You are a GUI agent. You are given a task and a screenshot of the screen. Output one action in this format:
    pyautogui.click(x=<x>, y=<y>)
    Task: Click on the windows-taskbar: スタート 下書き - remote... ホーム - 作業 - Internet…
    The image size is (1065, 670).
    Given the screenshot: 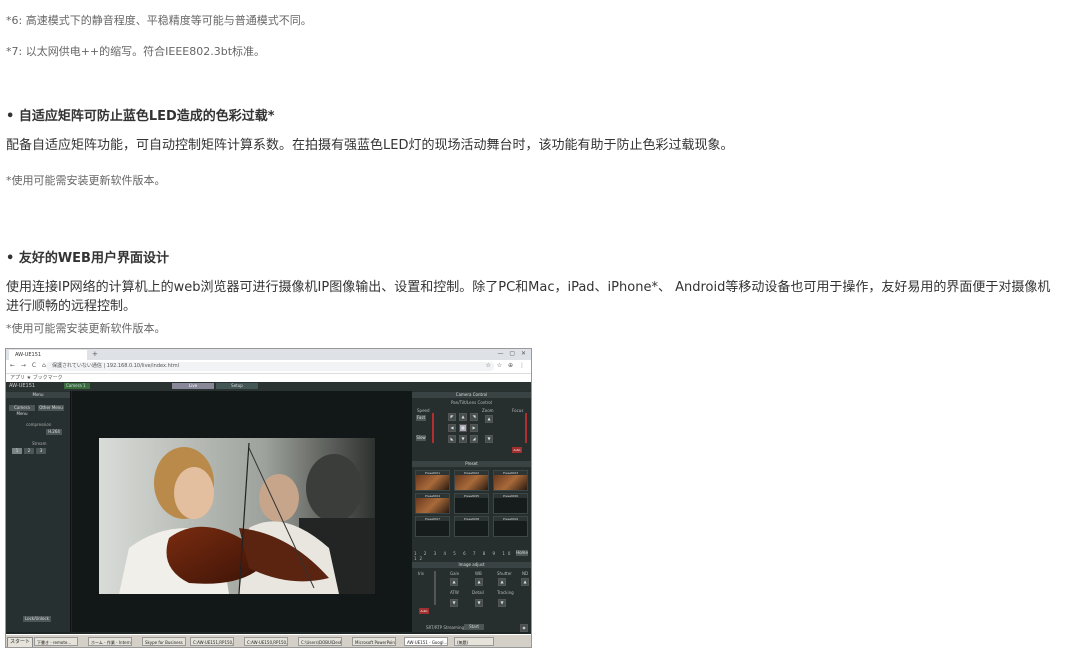 What is the action you would take?
    pyautogui.click(x=268, y=640)
    